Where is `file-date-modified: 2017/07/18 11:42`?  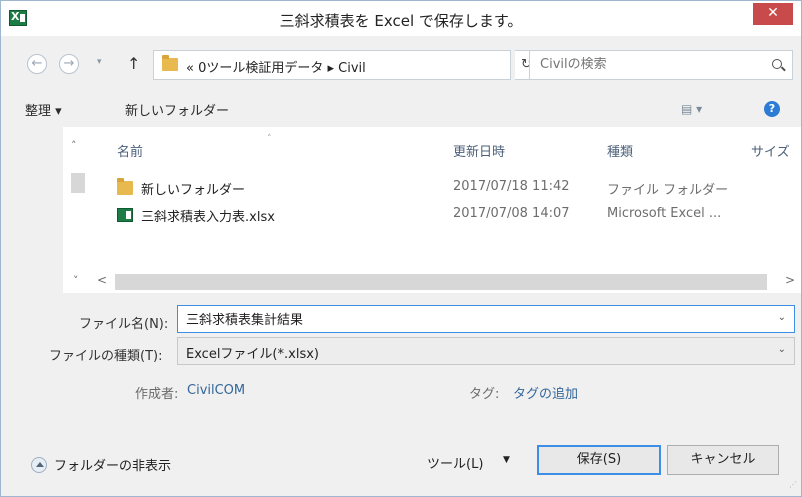 file-date-modified: 2017/07/18 11:42 is located at coordinates (511, 186).